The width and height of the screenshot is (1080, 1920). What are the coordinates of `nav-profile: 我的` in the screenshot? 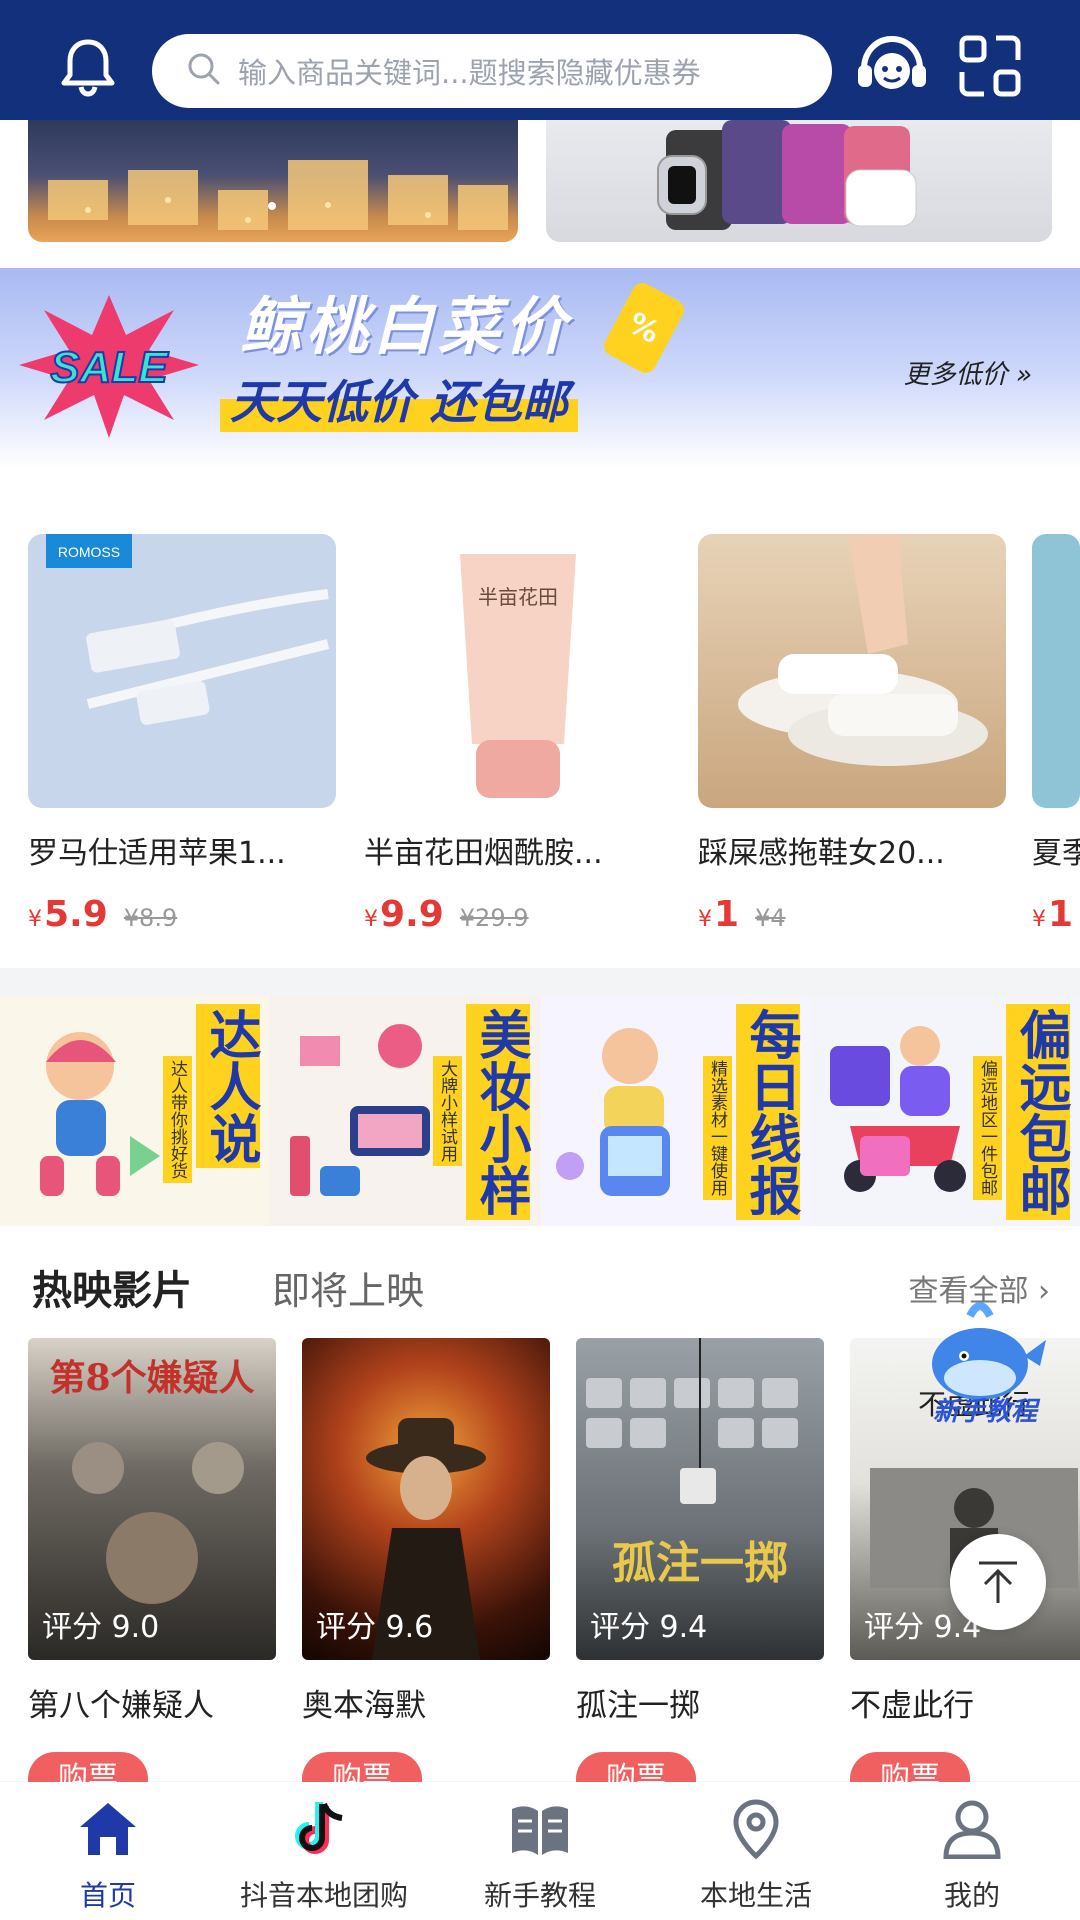 It's located at (972, 1851).